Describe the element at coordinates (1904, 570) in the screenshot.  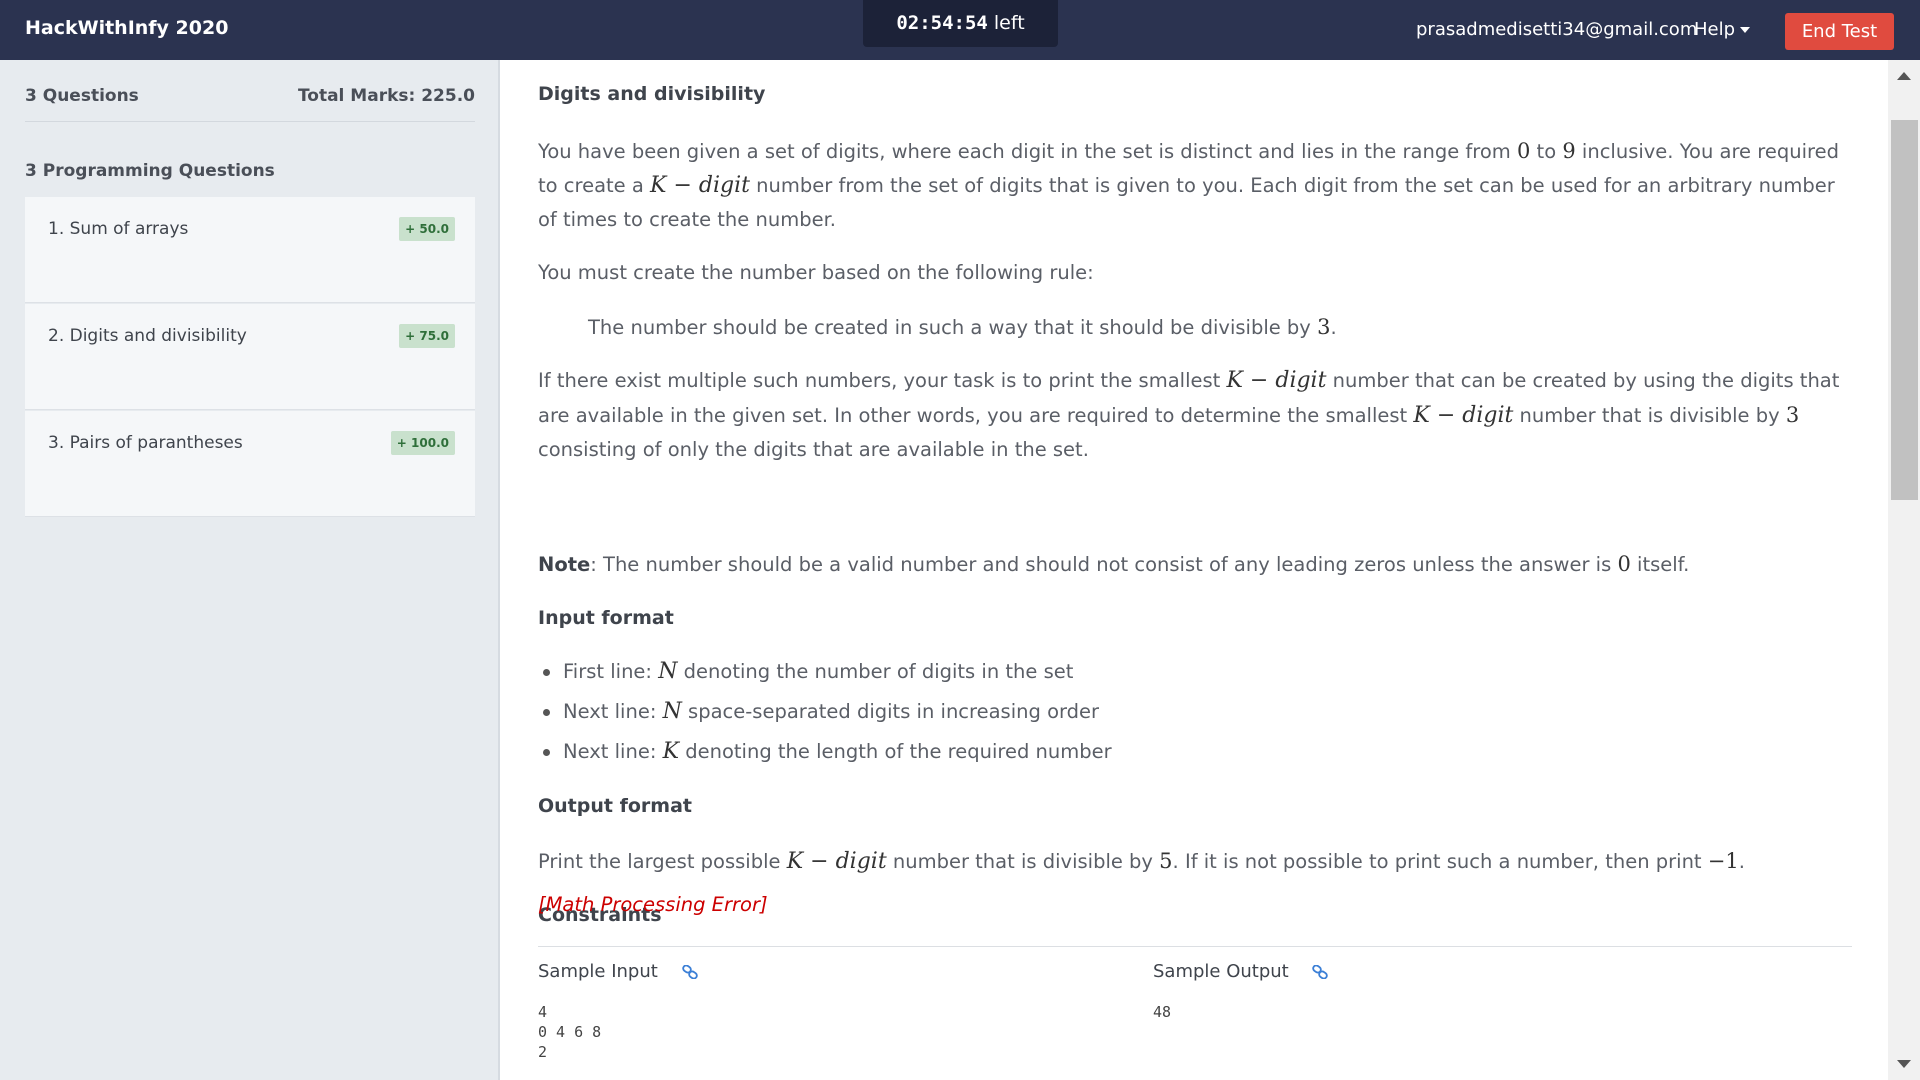
I see `scrollbar` at that location.